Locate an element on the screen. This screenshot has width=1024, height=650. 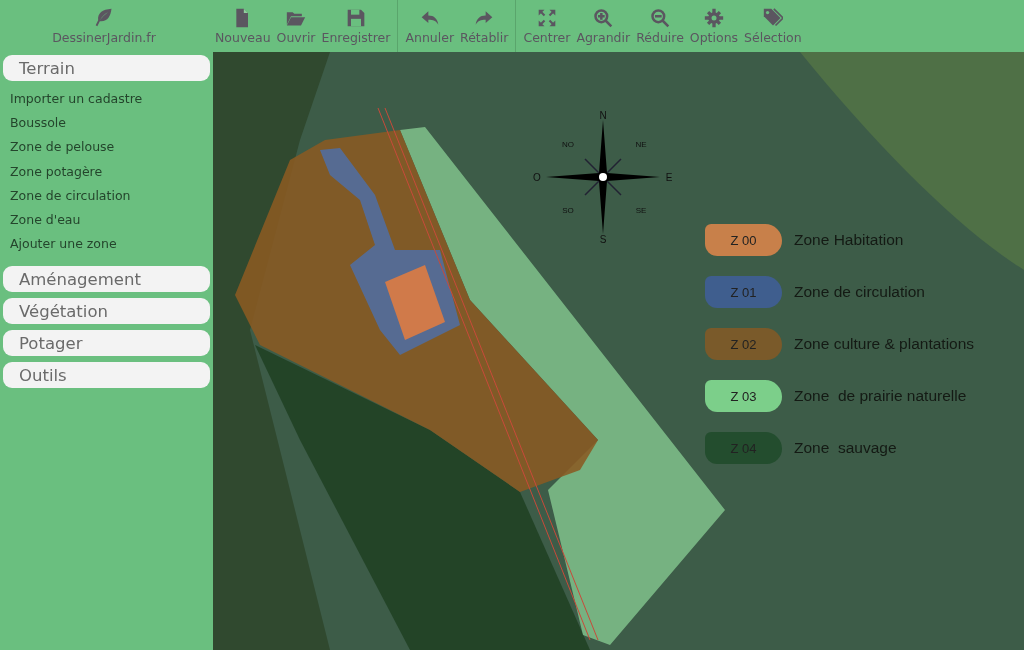
menu-item: Zone de pelouse is located at coordinates (110, 147).